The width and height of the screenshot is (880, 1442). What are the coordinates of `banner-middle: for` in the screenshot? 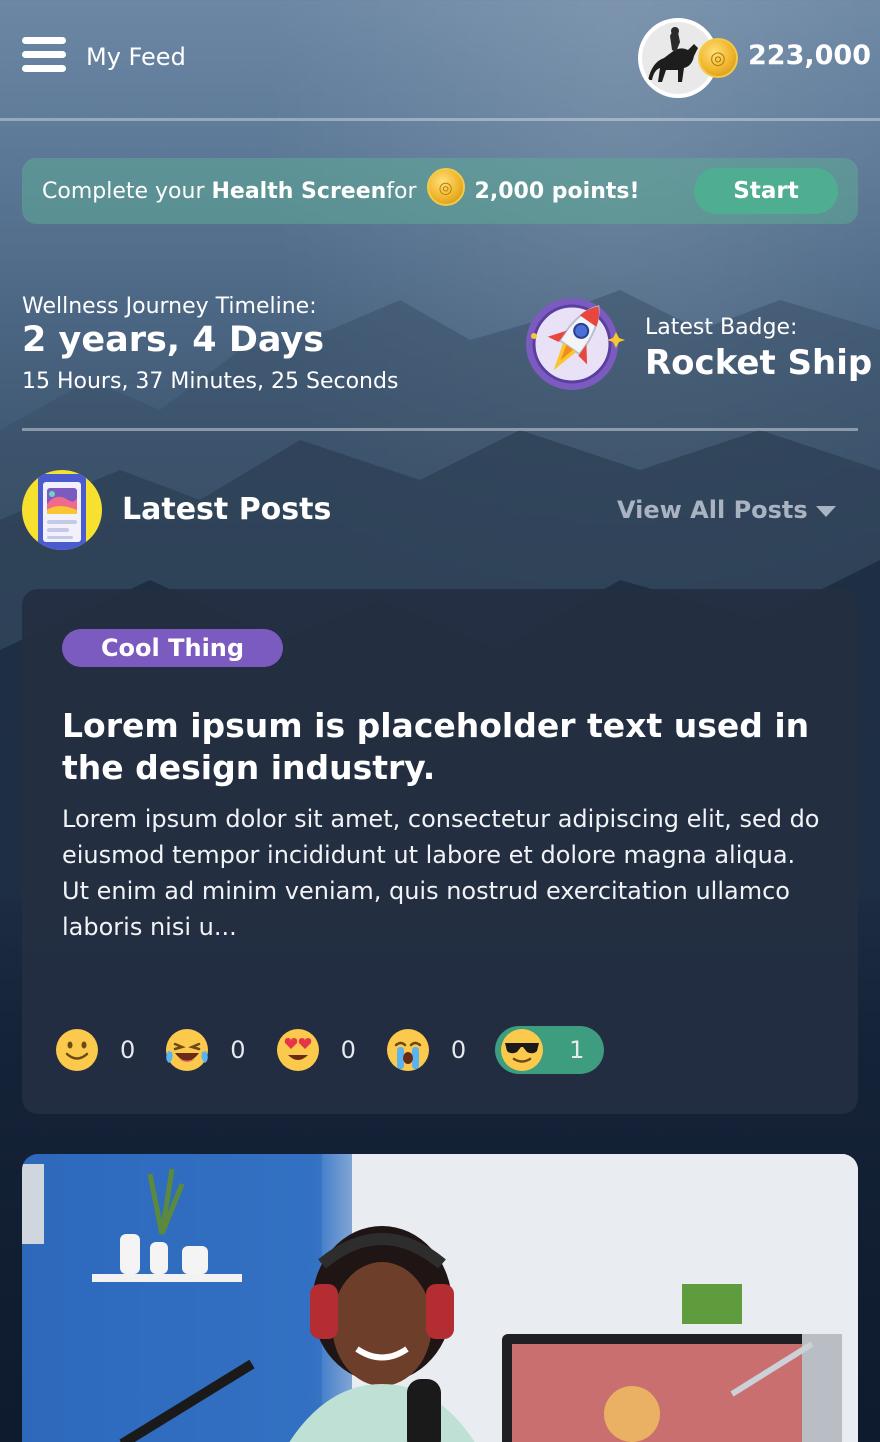 It's located at (401, 191).